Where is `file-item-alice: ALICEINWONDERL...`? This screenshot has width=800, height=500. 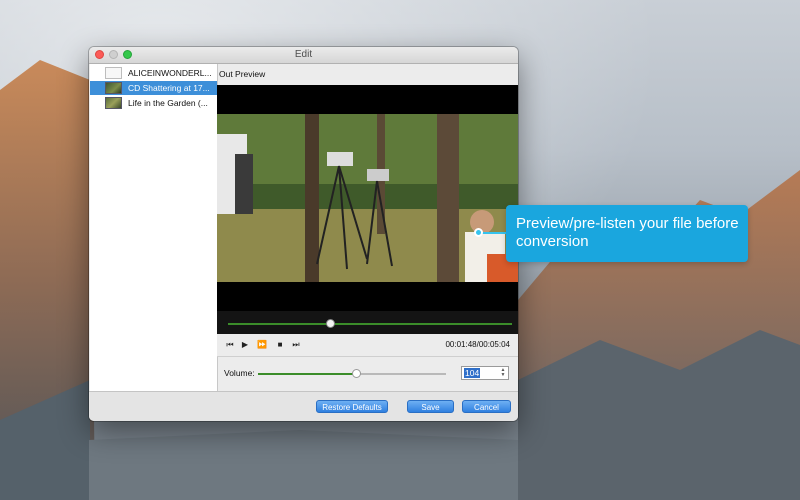
file-item-alice: ALICEINWONDERL... is located at coordinates (153, 73).